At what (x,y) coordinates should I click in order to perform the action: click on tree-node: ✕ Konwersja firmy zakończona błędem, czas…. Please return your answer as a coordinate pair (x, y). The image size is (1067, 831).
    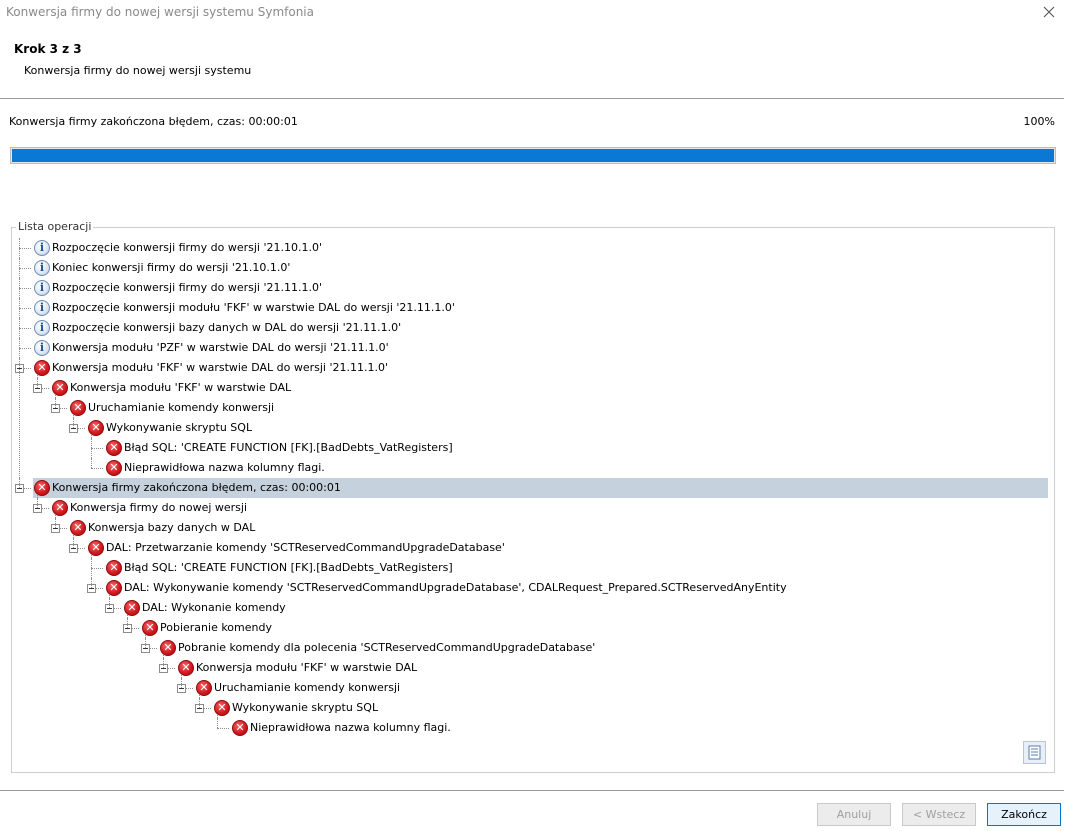
    Looking at the image, I should click on (540, 488).